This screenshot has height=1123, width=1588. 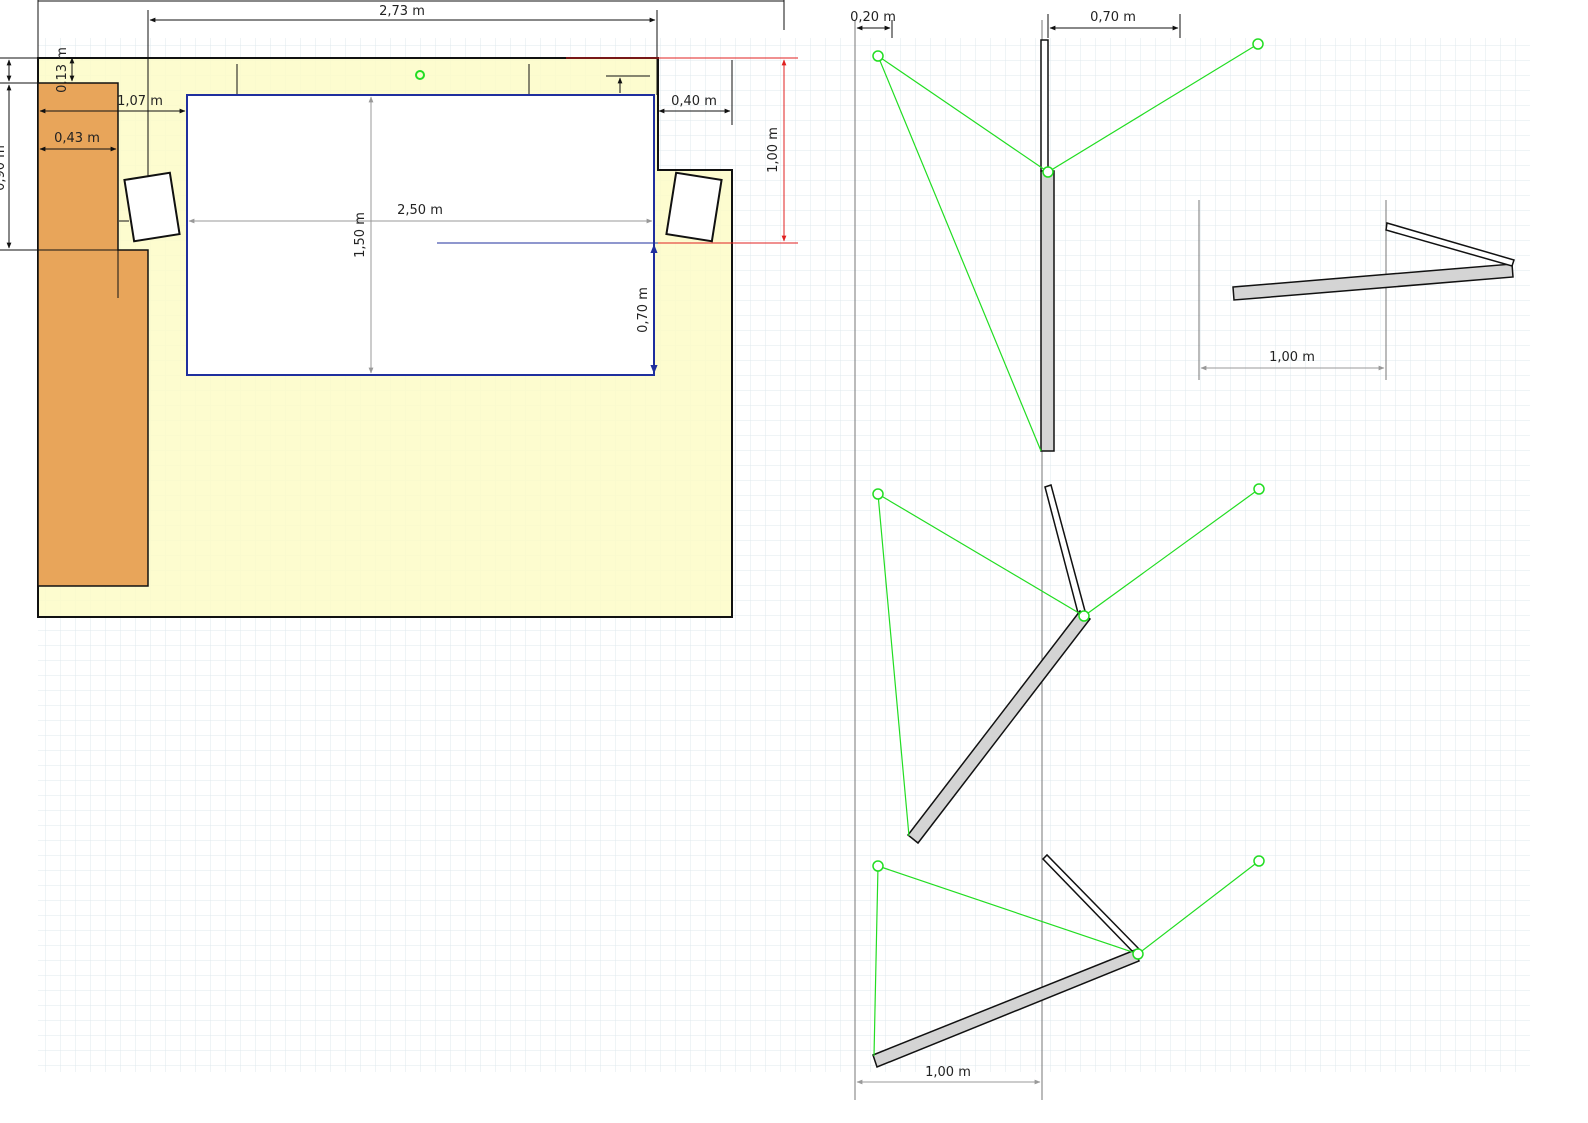 What do you see at coordinates (1292, 357) in the screenshot?
I see `dim-label-side-length: 1,00 m` at bounding box center [1292, 357].